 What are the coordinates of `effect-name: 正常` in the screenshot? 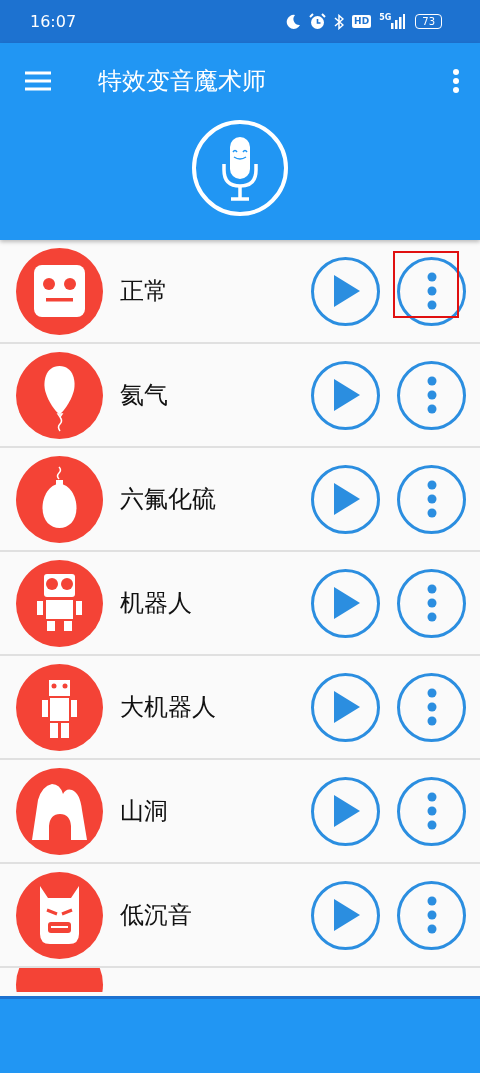 It's located at (144, 291).